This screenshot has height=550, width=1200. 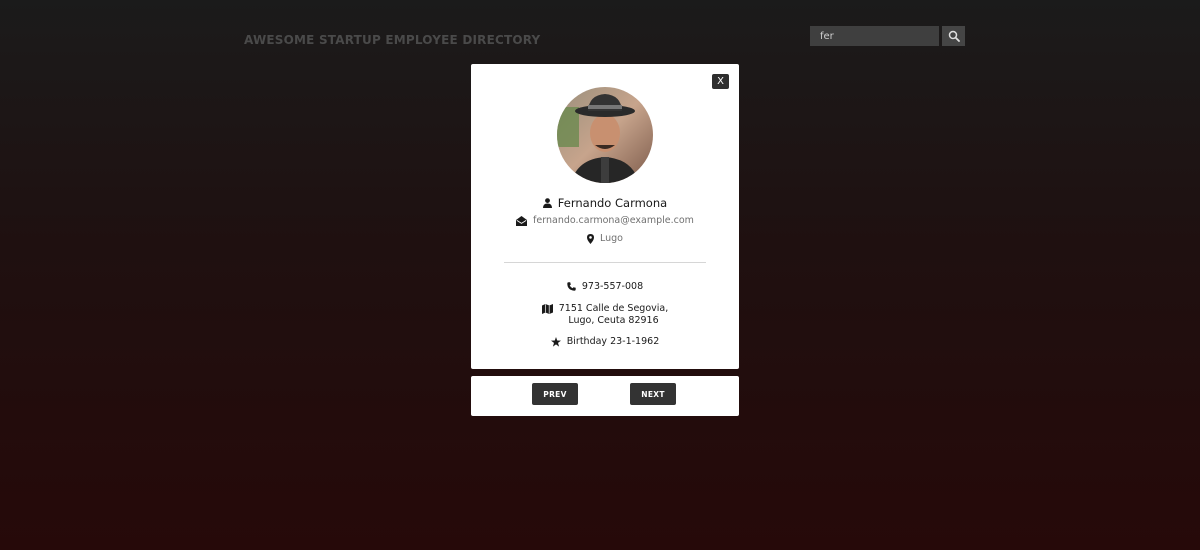 I want to click on close-button: X, so click(x=720, y=81).